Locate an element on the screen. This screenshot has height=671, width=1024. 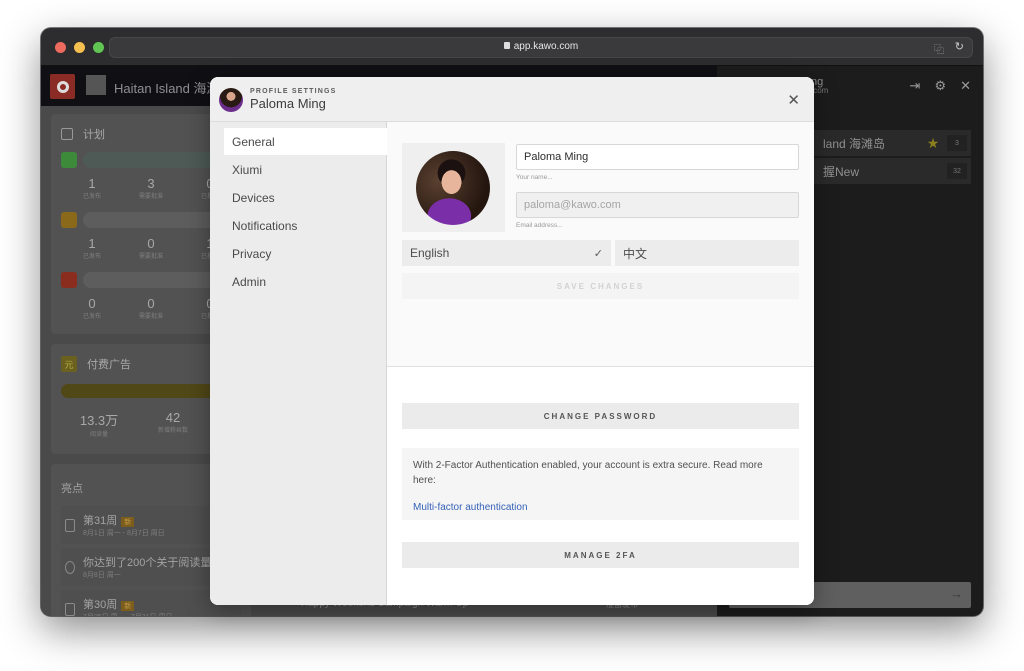
highlight-subtitle: 8月8日 周一 is located at coordinates (102, 575).